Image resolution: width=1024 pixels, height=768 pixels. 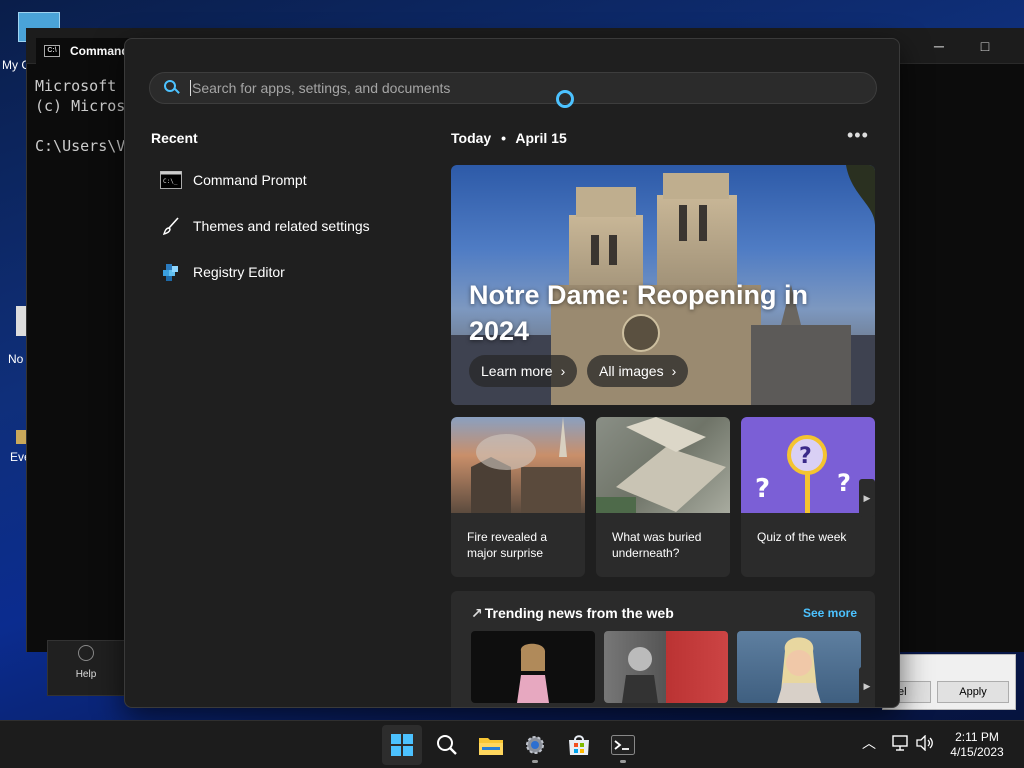 What do you see at coordinates (239, 272) in the screenshot?
I see `recent-item-label: Registry Editor` at bounding box center [239, 272].